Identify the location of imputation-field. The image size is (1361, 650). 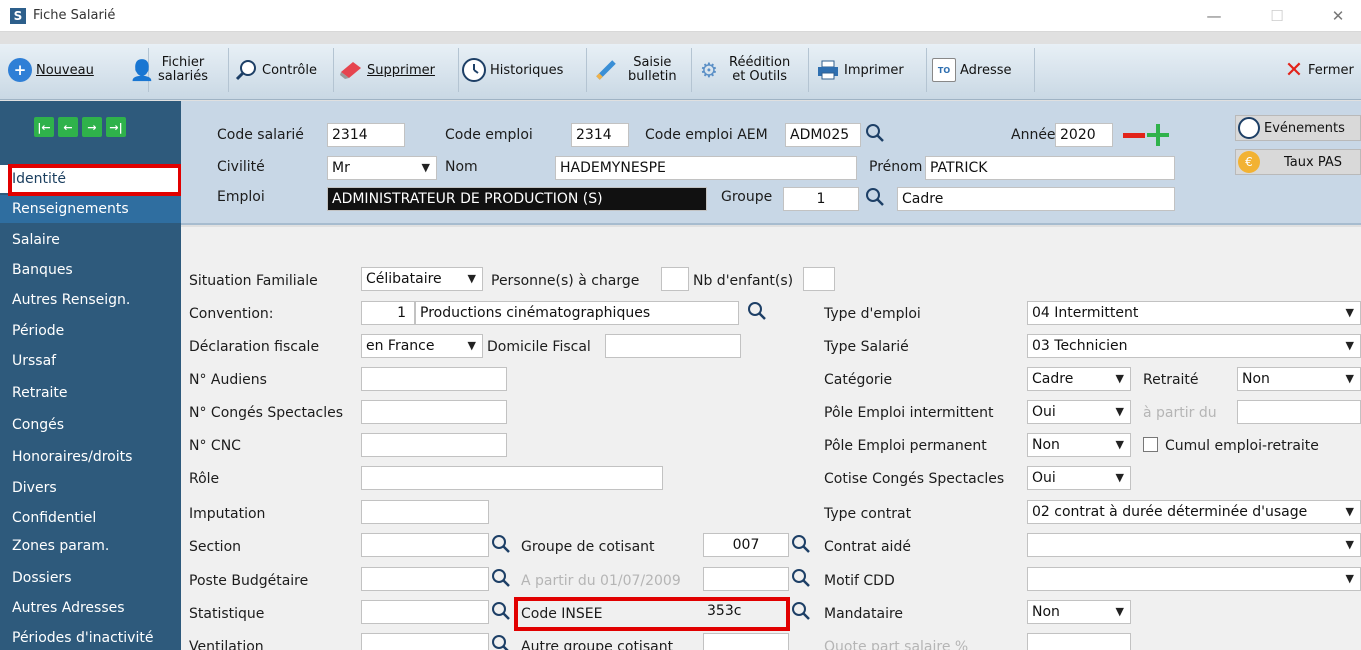
(425, 512).